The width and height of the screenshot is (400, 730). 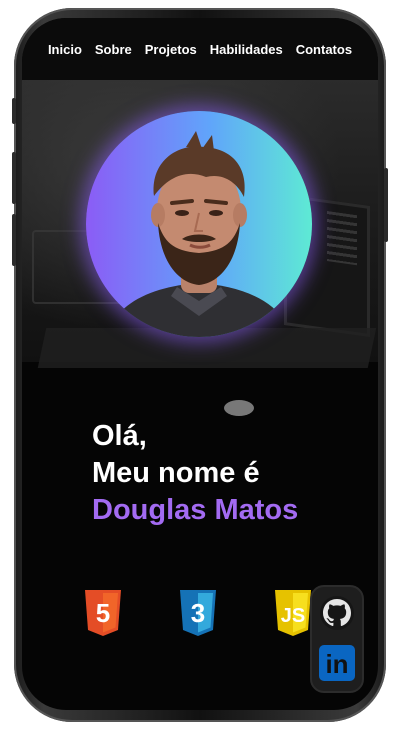 What do you see at coordinates (113, 49) in the screenshot?
I see `nav-sobre: Sobre` at bounding box center [113, 49].